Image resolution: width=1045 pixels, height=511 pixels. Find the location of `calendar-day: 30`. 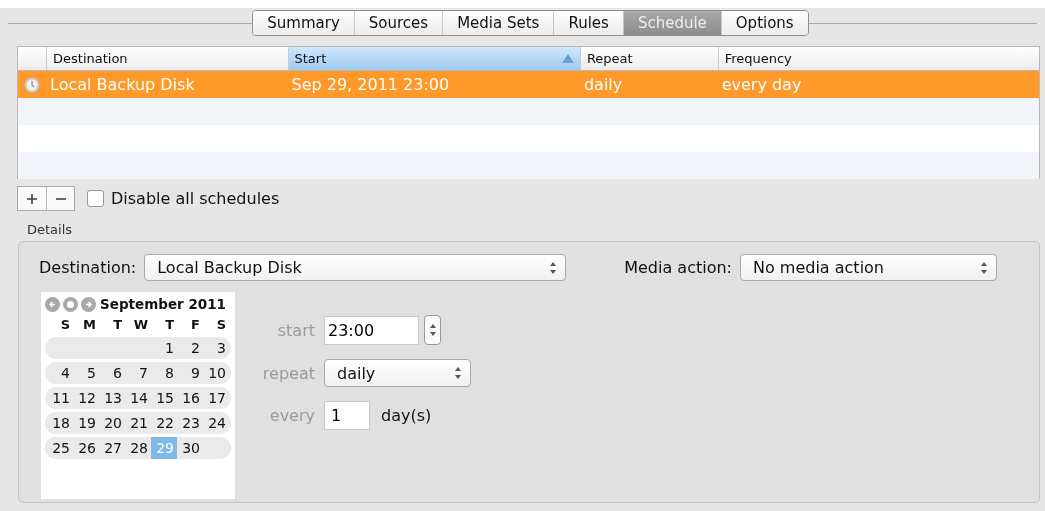

calendar-day: 30 is located at coordinates (190, 448).